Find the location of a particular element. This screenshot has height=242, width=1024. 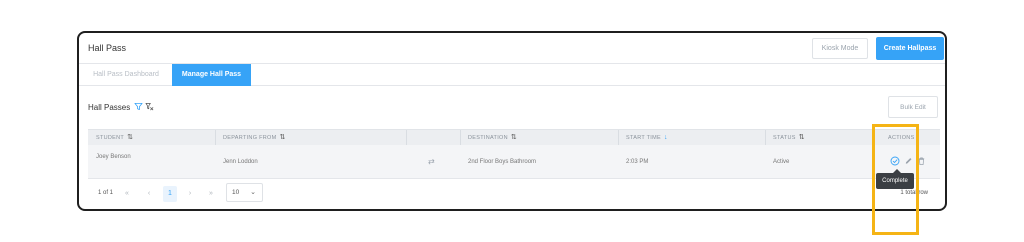

column-header-start-time: START TIME ↓ is located at coordinates (646, 138).